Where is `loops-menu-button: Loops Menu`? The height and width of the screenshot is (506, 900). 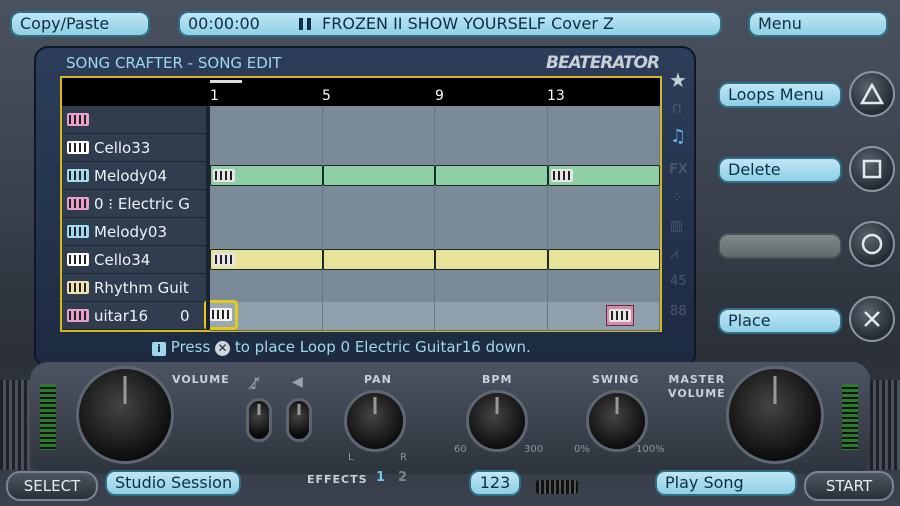 loops-menu-button: Loops Menu is located at coordinates (780, 95).